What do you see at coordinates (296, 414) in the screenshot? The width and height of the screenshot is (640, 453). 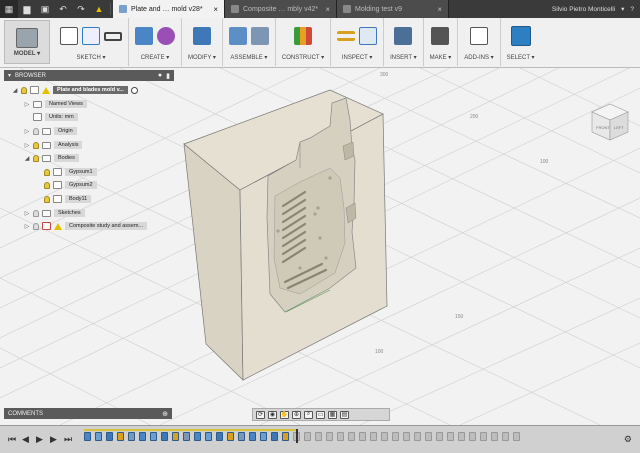 I see `zoom-icon: ⊕` at bounding box center [296, 414].